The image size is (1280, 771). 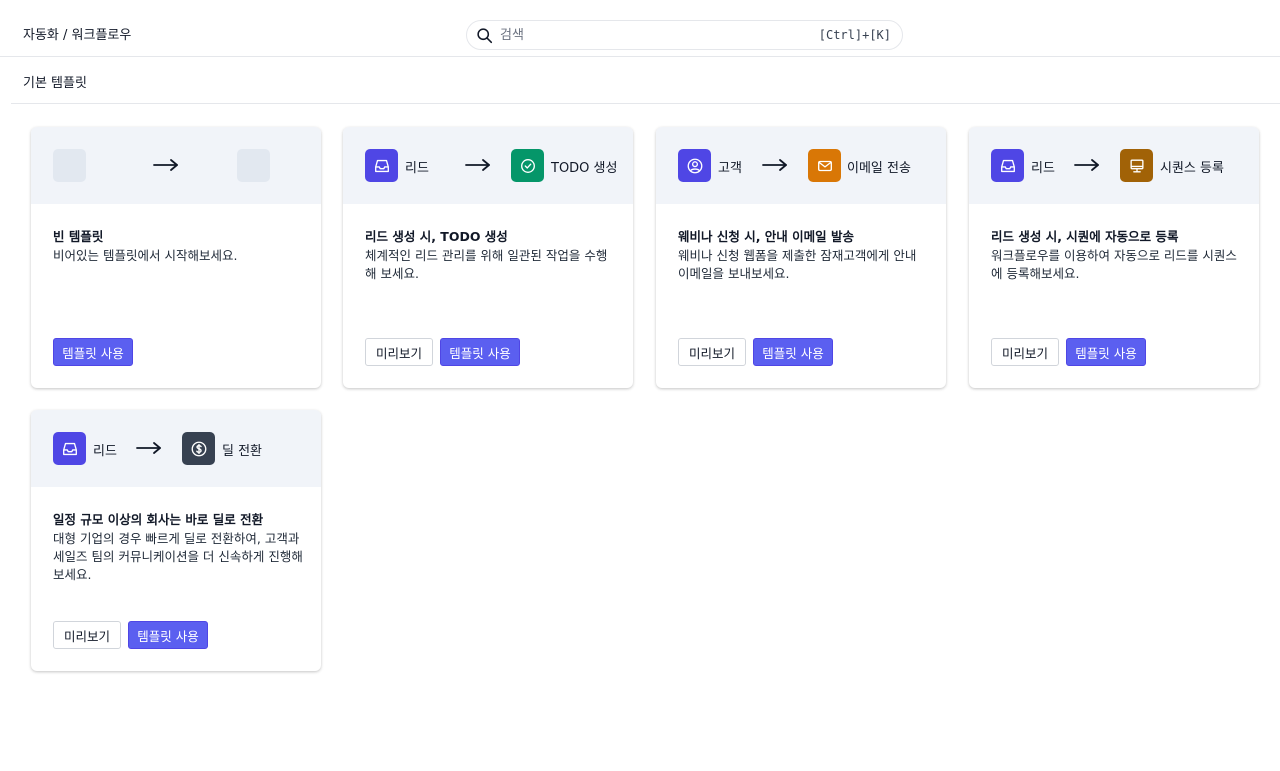 What do you see at coordinates (1136, 165) in the screenshot?
I see `monitor-icon` at bounding box center [1136, 165].